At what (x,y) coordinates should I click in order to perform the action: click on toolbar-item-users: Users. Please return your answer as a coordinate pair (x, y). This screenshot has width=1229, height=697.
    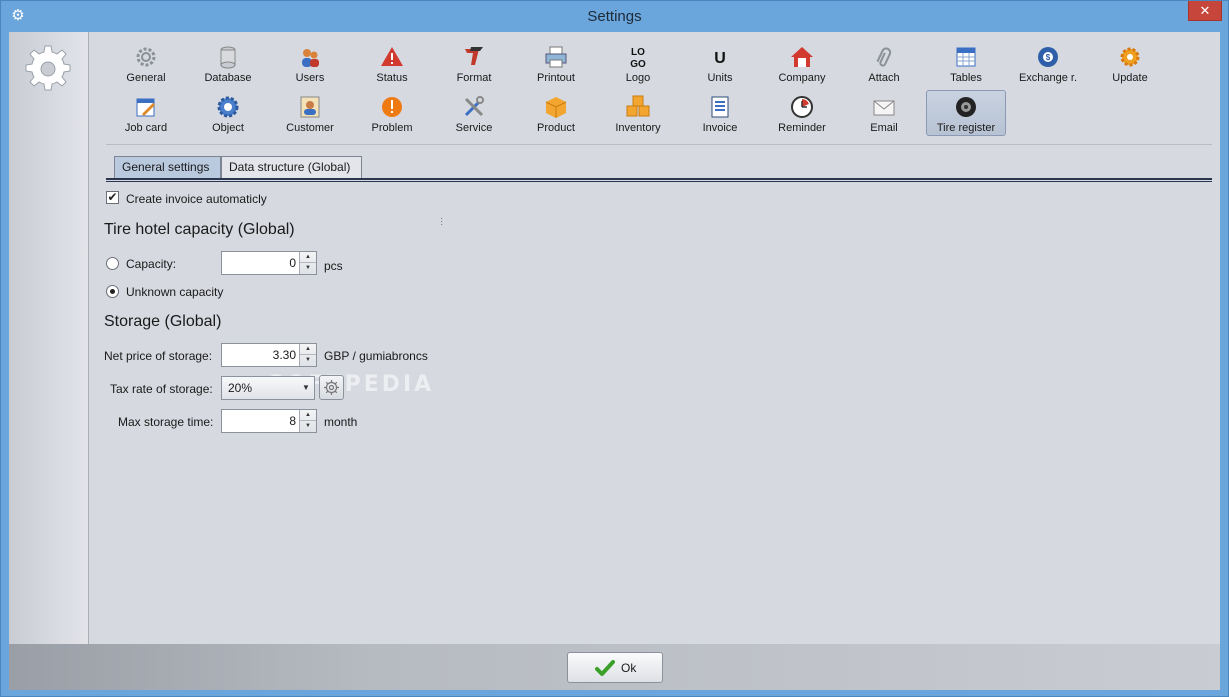
    Looking at the image, I should click on (310, 63).